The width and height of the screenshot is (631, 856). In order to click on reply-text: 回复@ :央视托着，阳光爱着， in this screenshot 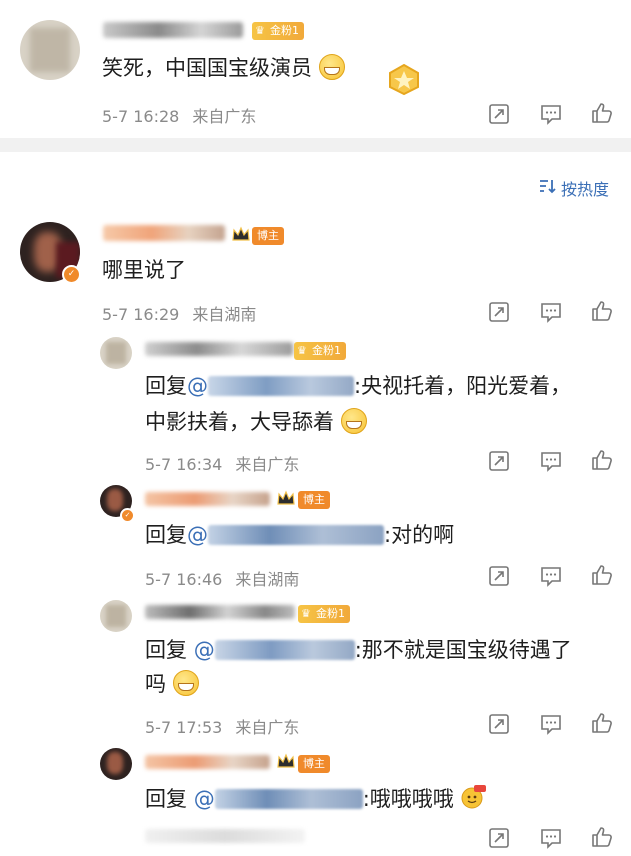, I will do `click(358, 386)`.